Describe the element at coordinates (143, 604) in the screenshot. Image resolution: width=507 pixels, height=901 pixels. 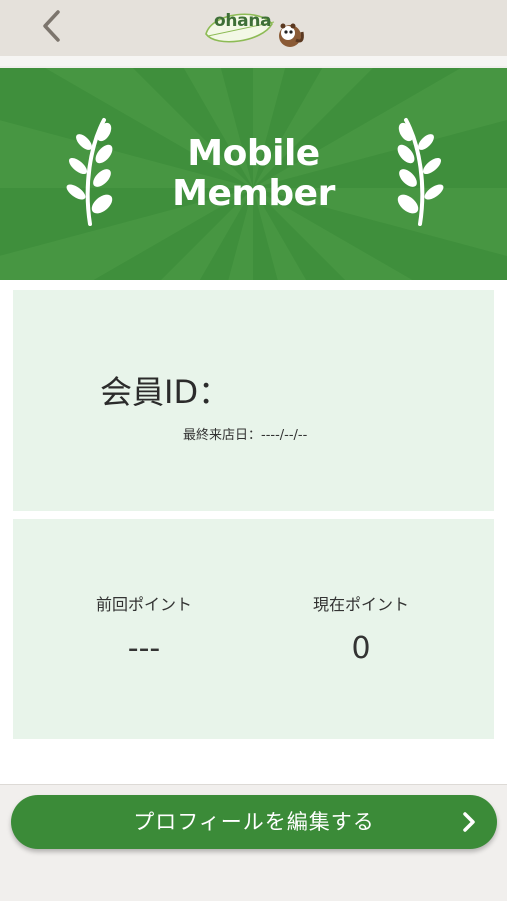
I see `previous-points-label: 前回ポイント` at that location.